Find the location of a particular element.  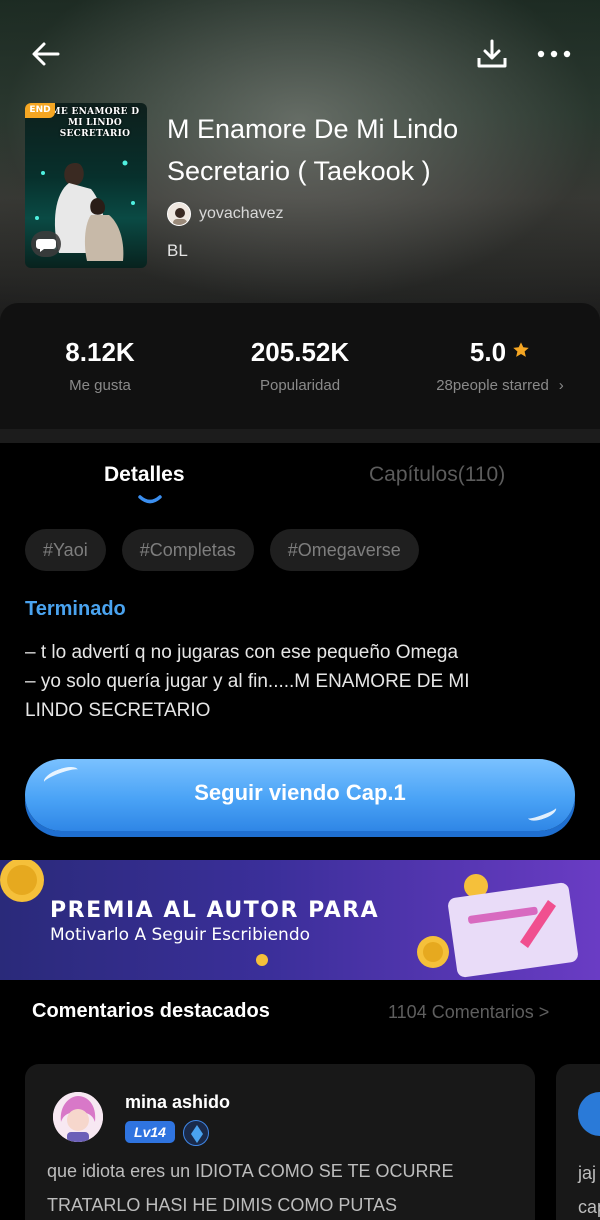

tab-active-indicator is located at coordinates (150, 499).